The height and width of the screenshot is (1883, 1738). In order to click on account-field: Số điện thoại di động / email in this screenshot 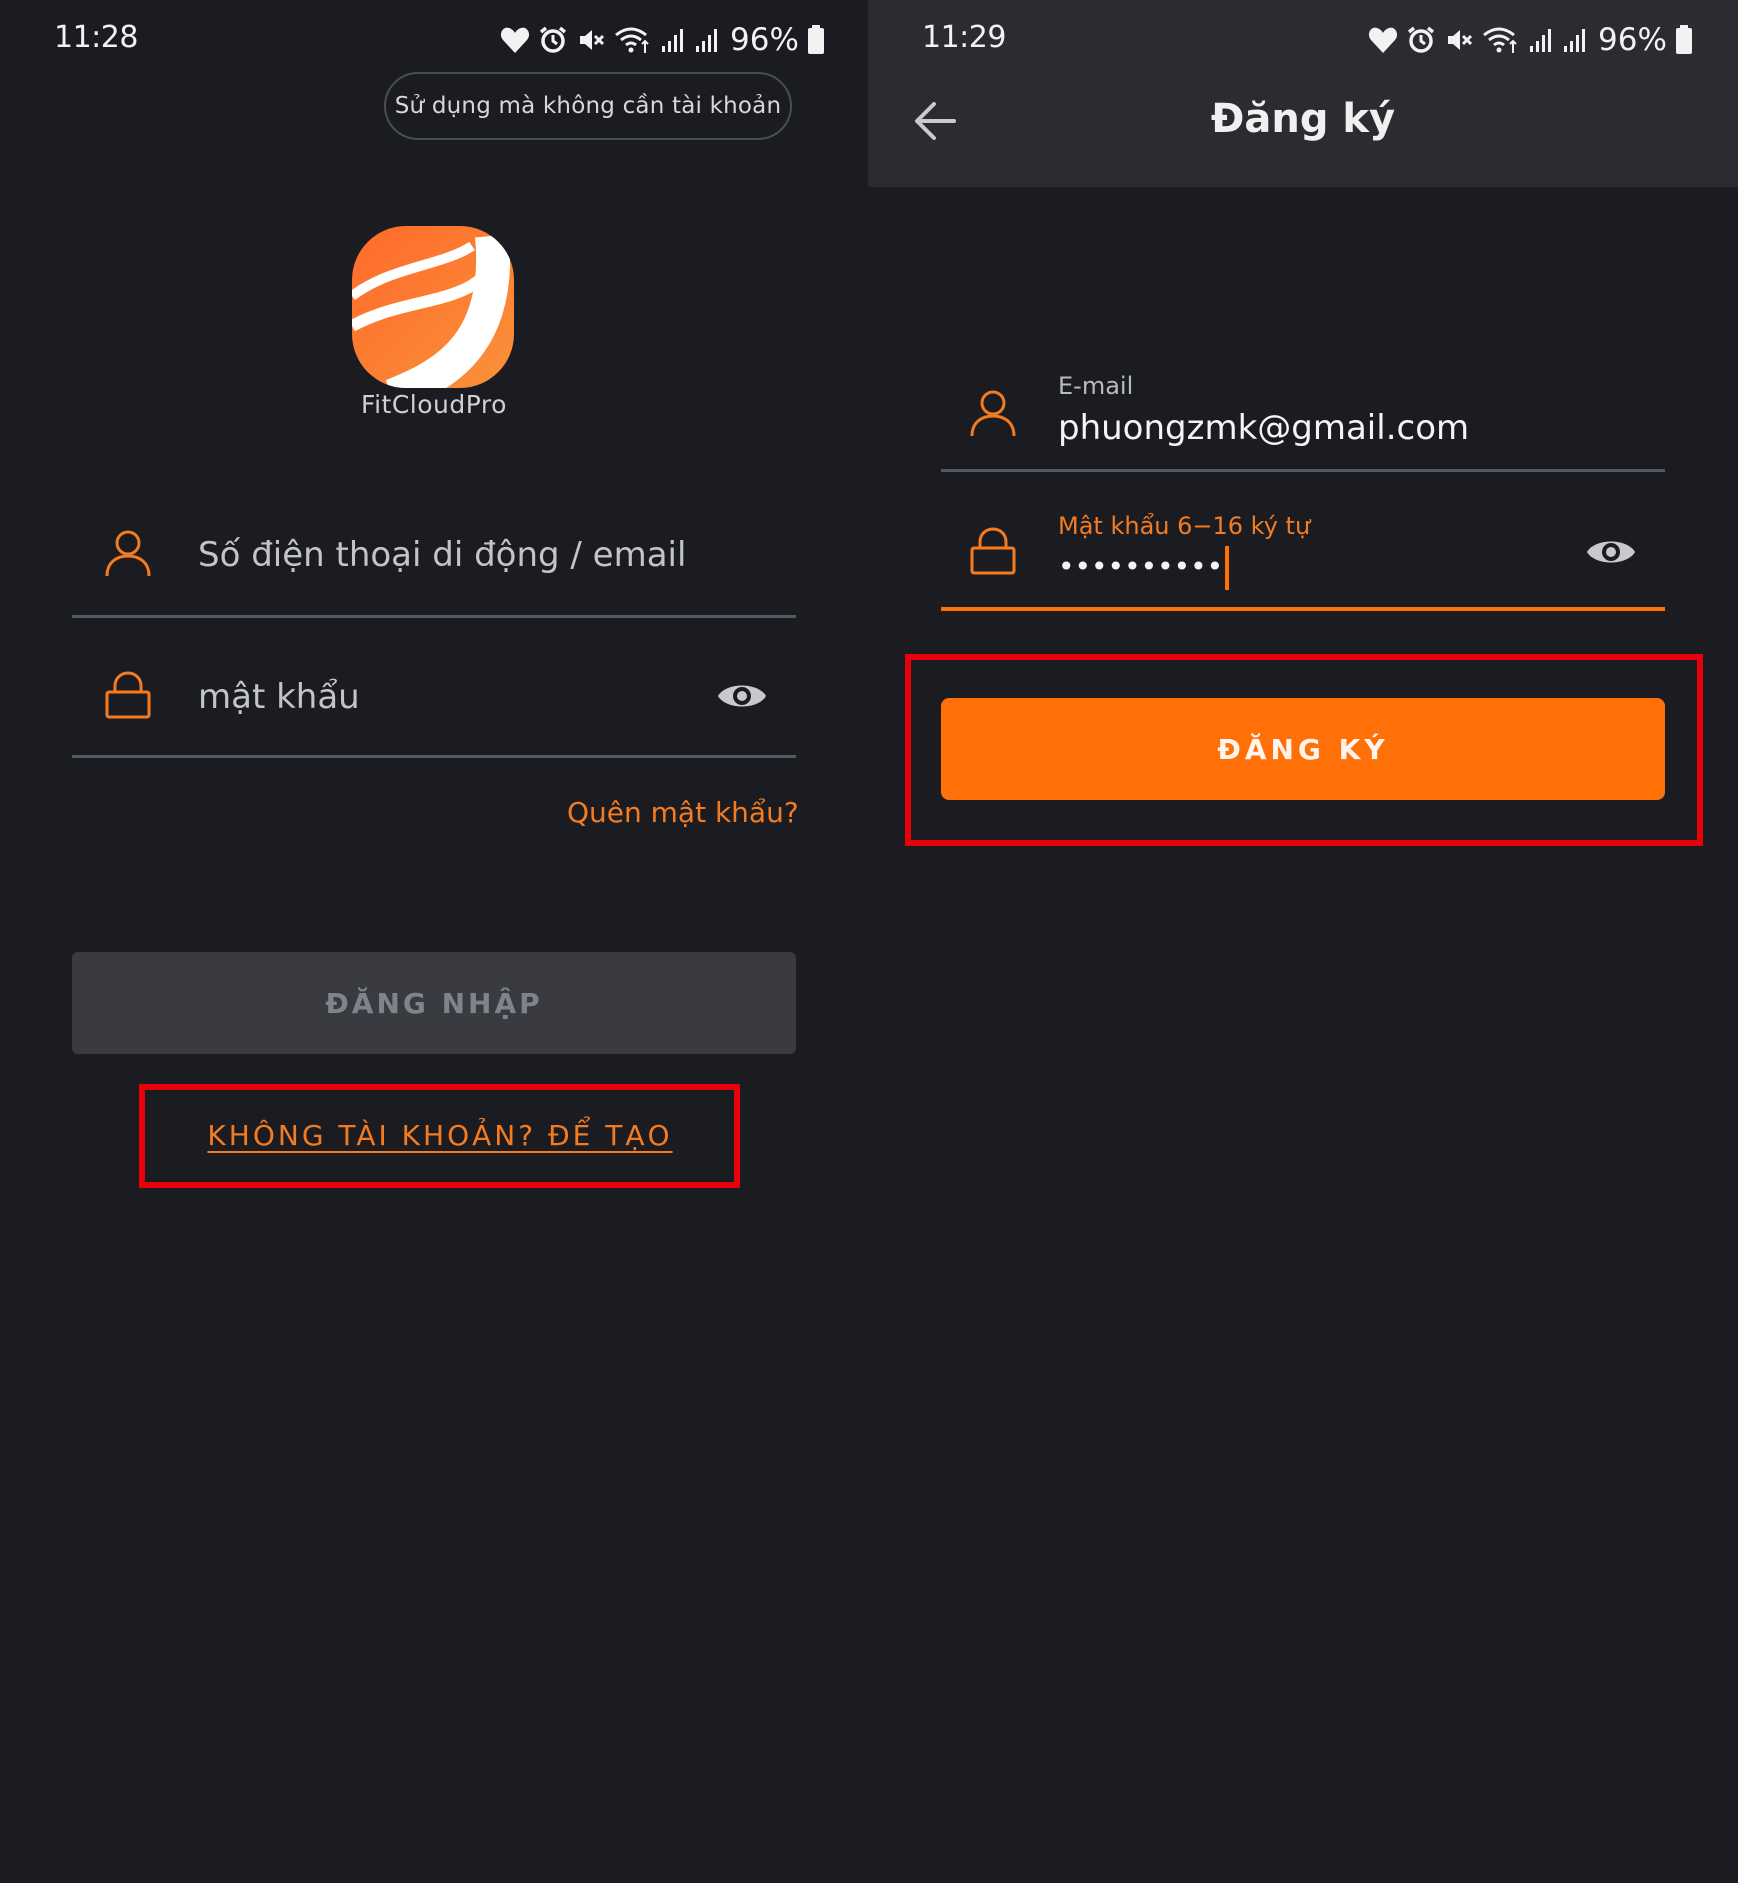, I will do `click(434, 555)`.